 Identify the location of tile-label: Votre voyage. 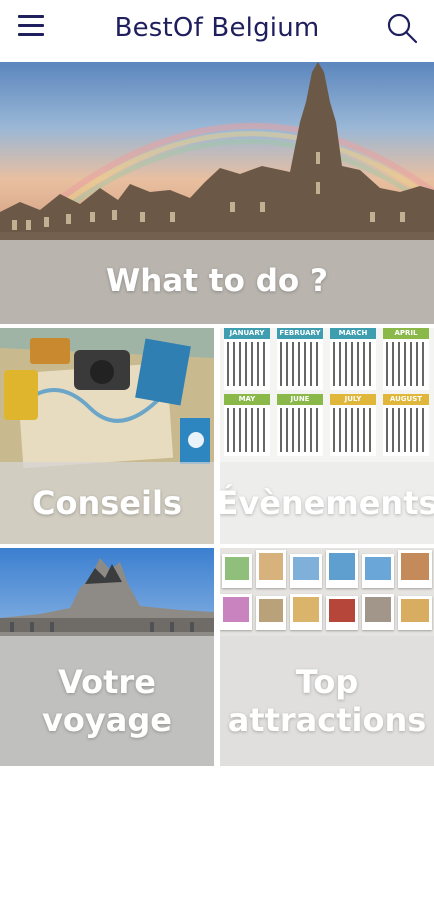
(107, 700).